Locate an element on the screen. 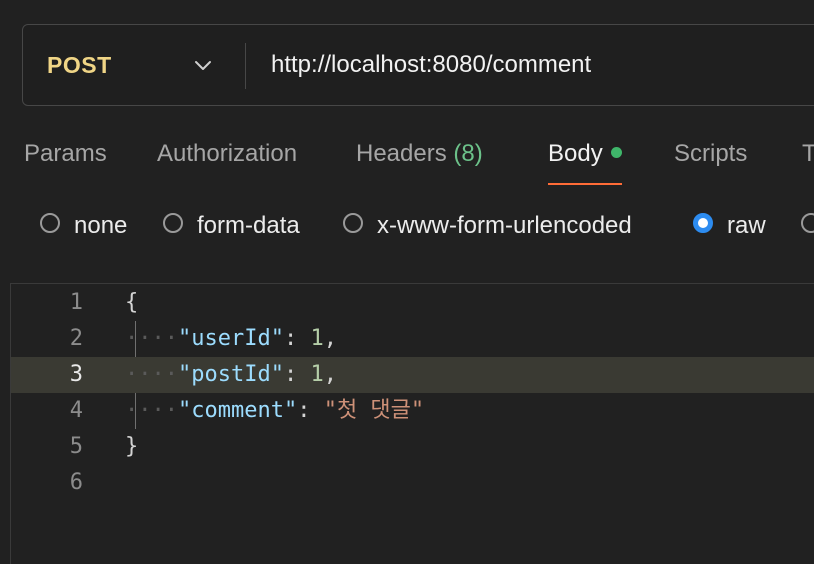 The height and width of the screenshot is (564, 814). close-brace: } is located at coordinates (132, 446).